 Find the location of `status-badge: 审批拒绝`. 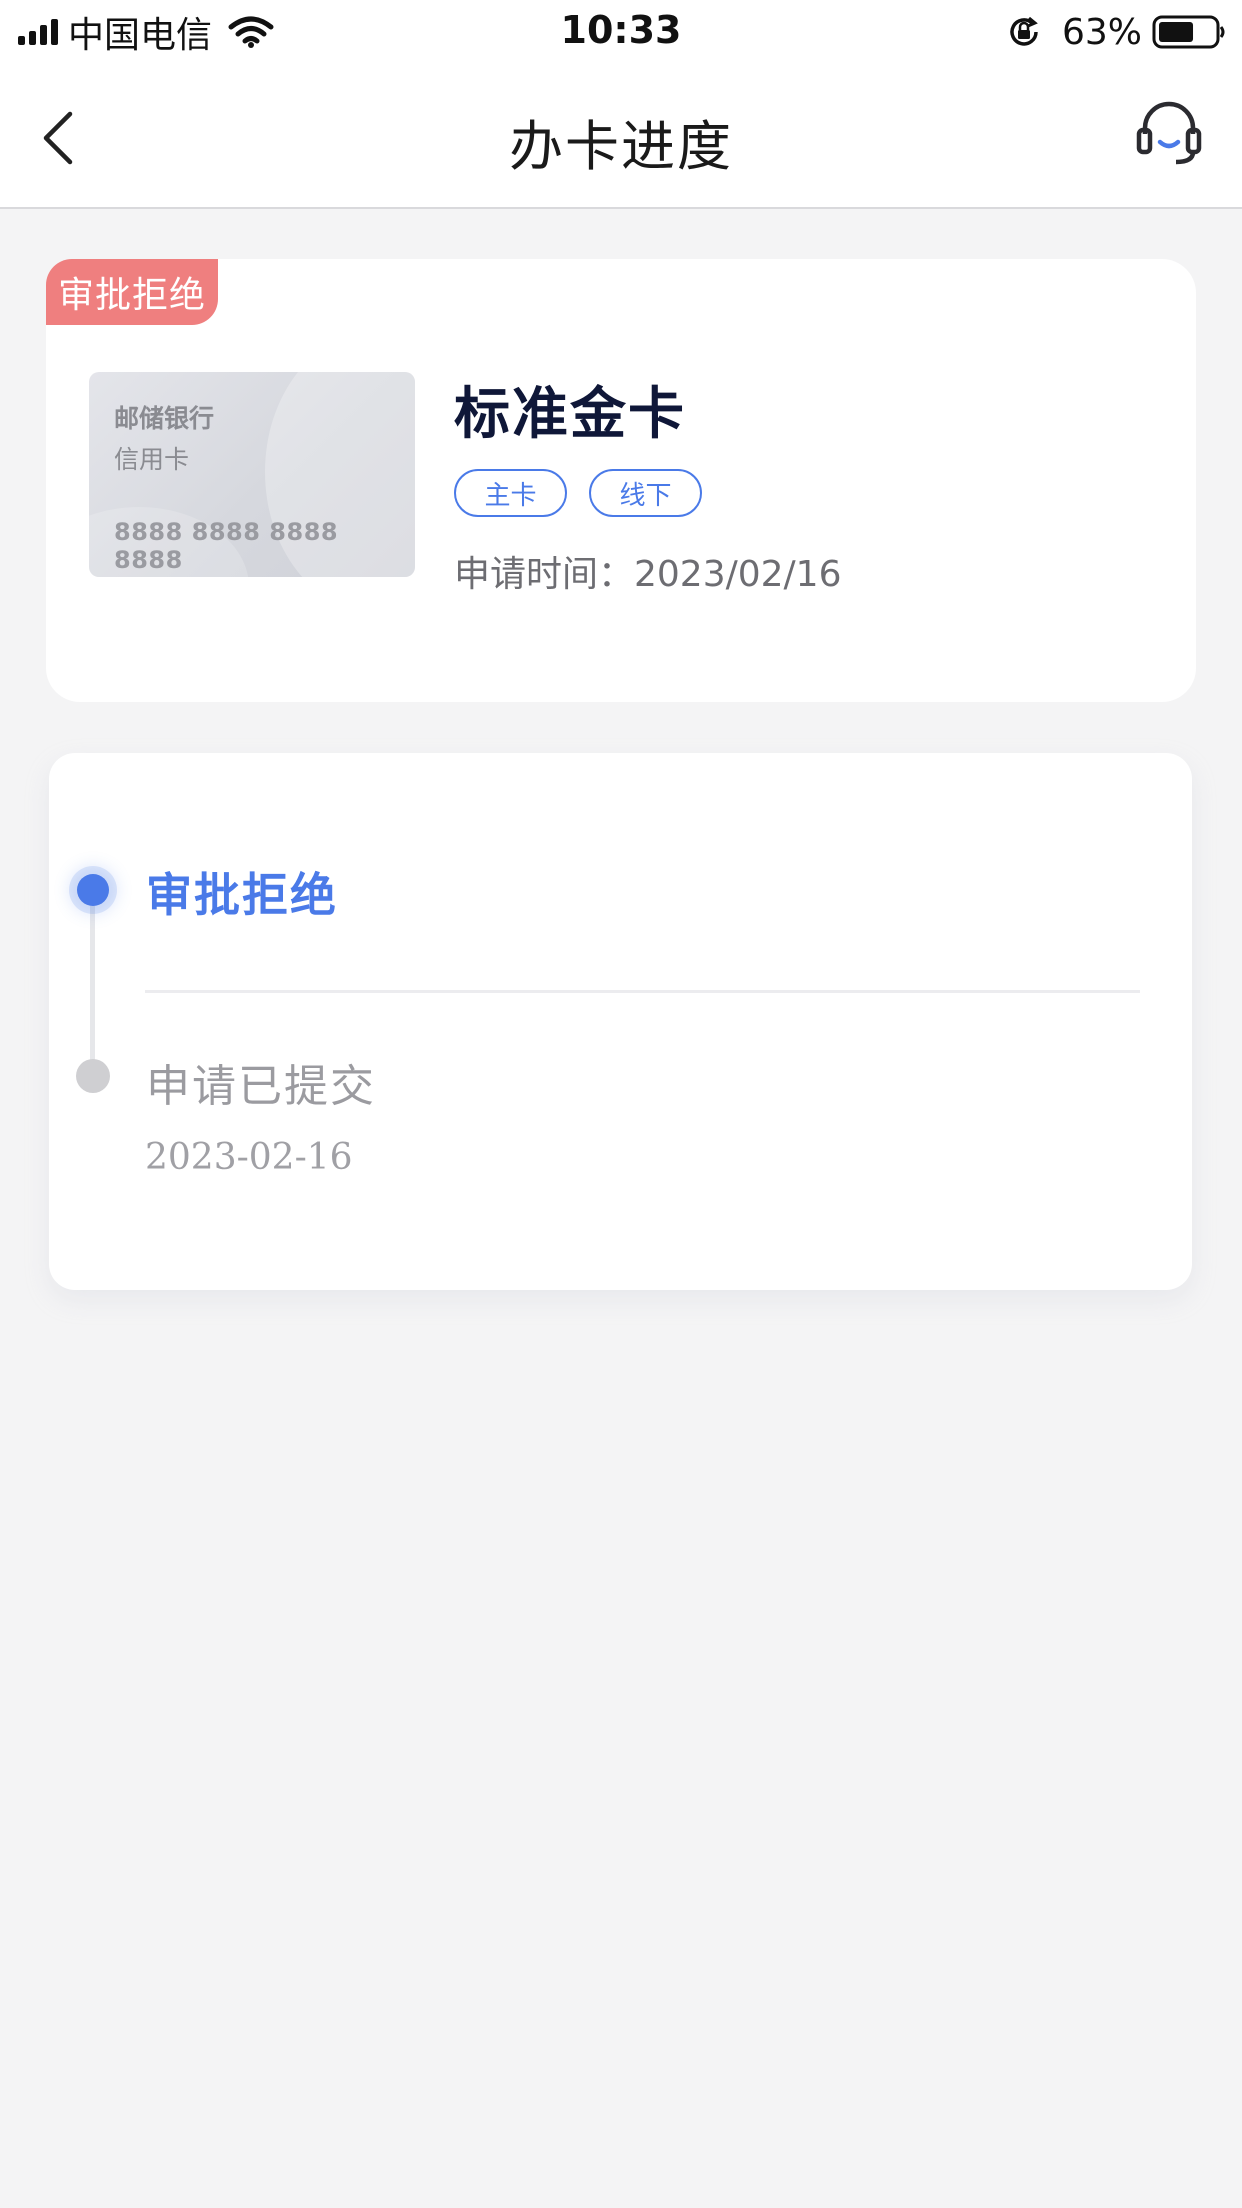

status-badge: 审批拒绝 is located at coordinates (132, 292).